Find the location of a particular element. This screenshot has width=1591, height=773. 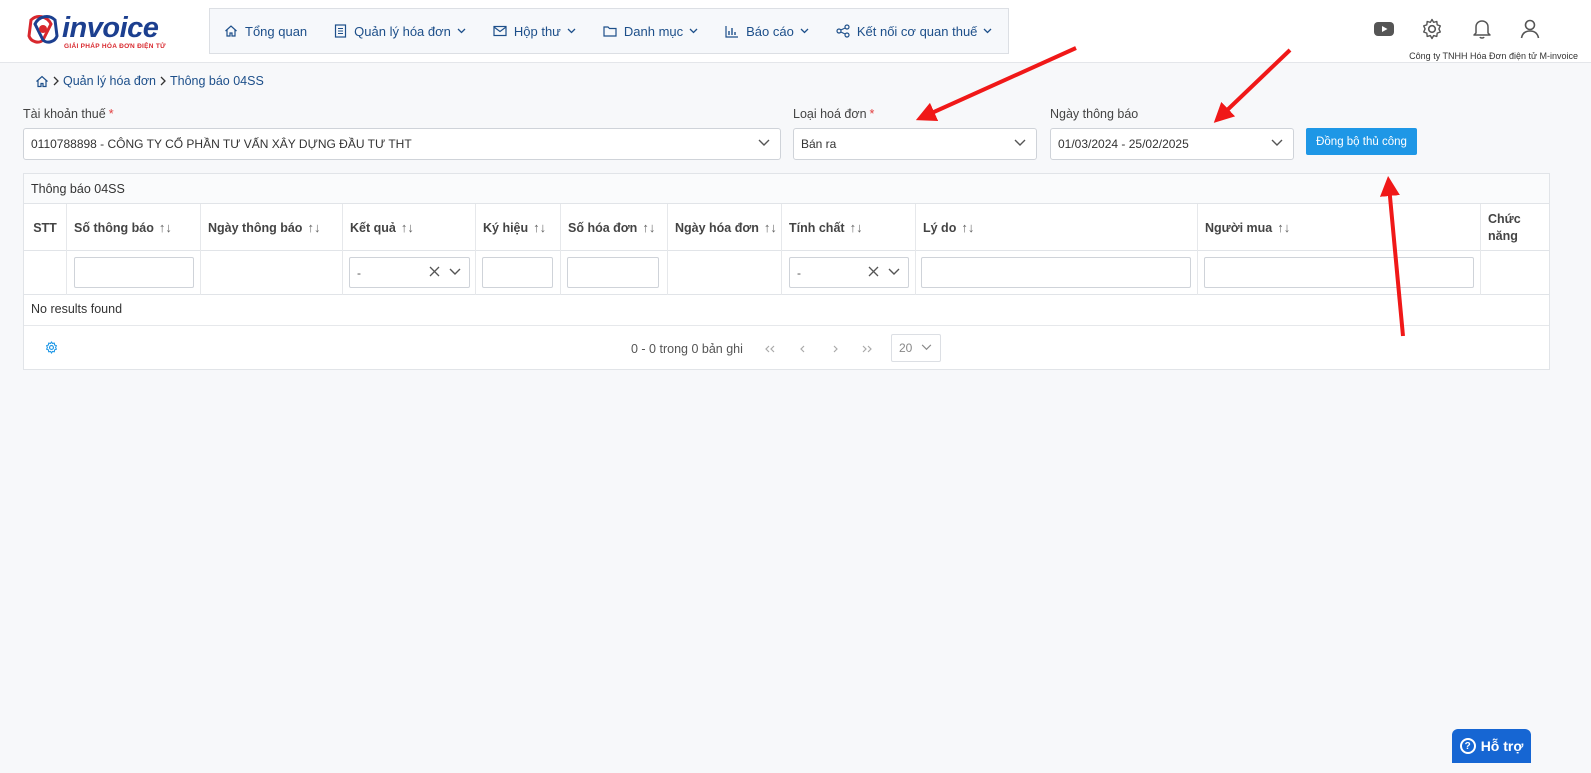

col-nguoi-mua: Người mua ↑↓ is located at coordinates (1339, 227).